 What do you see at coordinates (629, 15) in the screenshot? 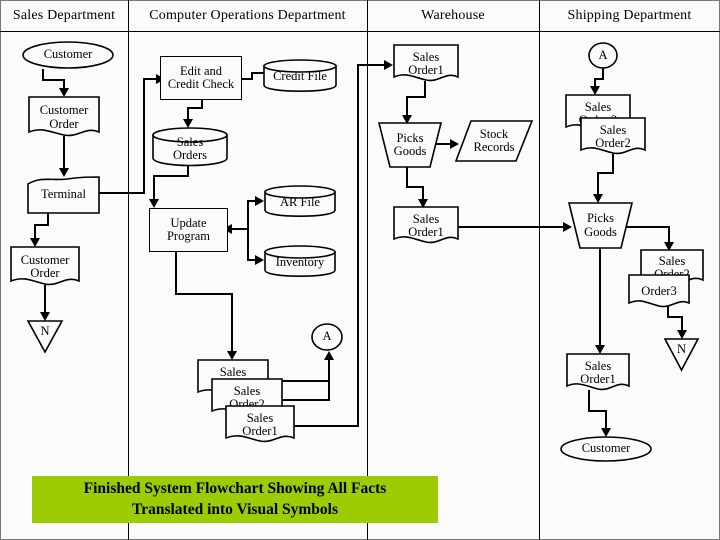
I see `lane-header-shipping: Shipping Department` at bounding box center [629, 15].